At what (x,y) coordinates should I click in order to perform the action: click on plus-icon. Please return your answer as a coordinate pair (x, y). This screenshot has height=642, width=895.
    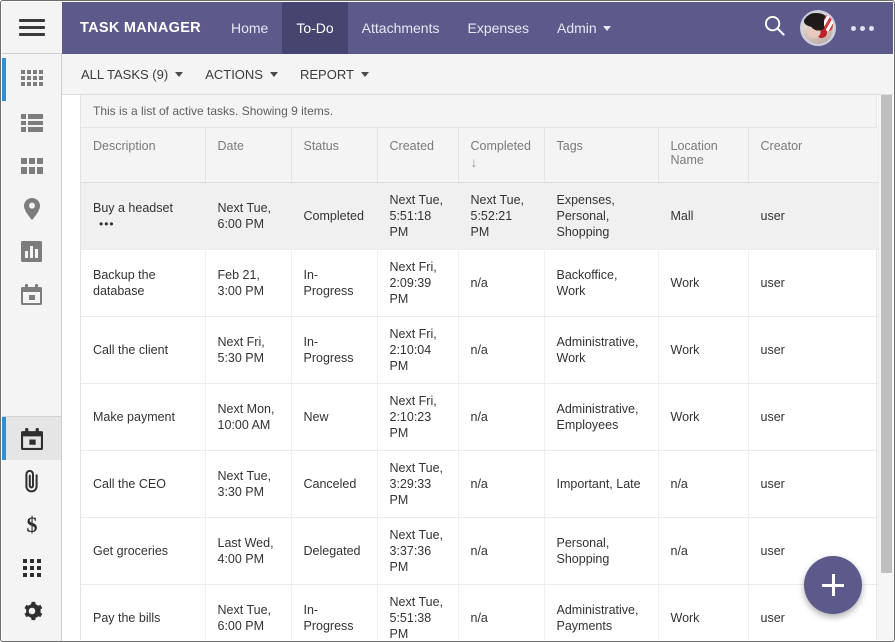
    Looking at the image, I should click on (833, 585).